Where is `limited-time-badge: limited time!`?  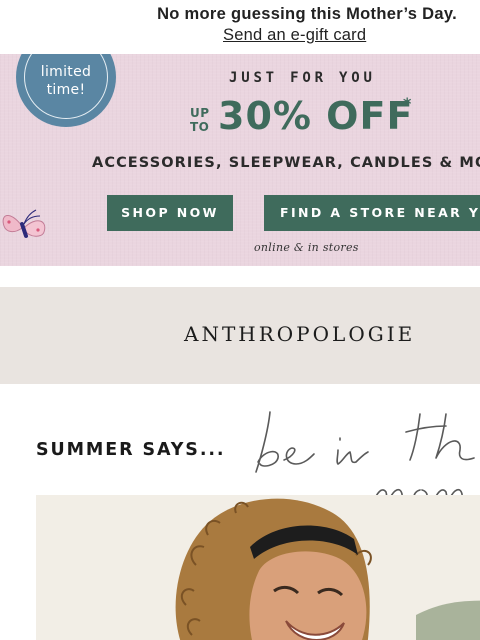 limited-time-badge: limited time! is located at coordinates (66, 90).